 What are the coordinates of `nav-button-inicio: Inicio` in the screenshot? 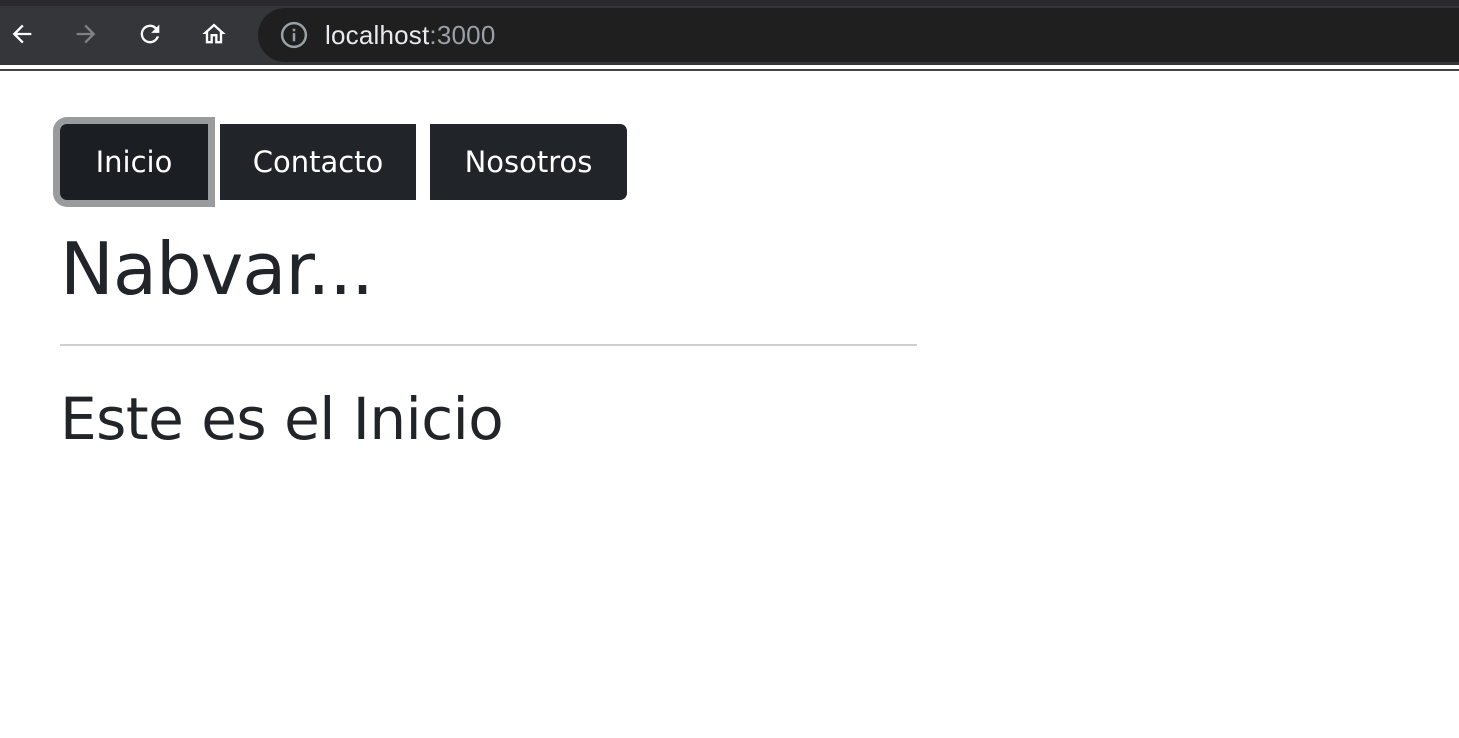 It's located at (134, 162).